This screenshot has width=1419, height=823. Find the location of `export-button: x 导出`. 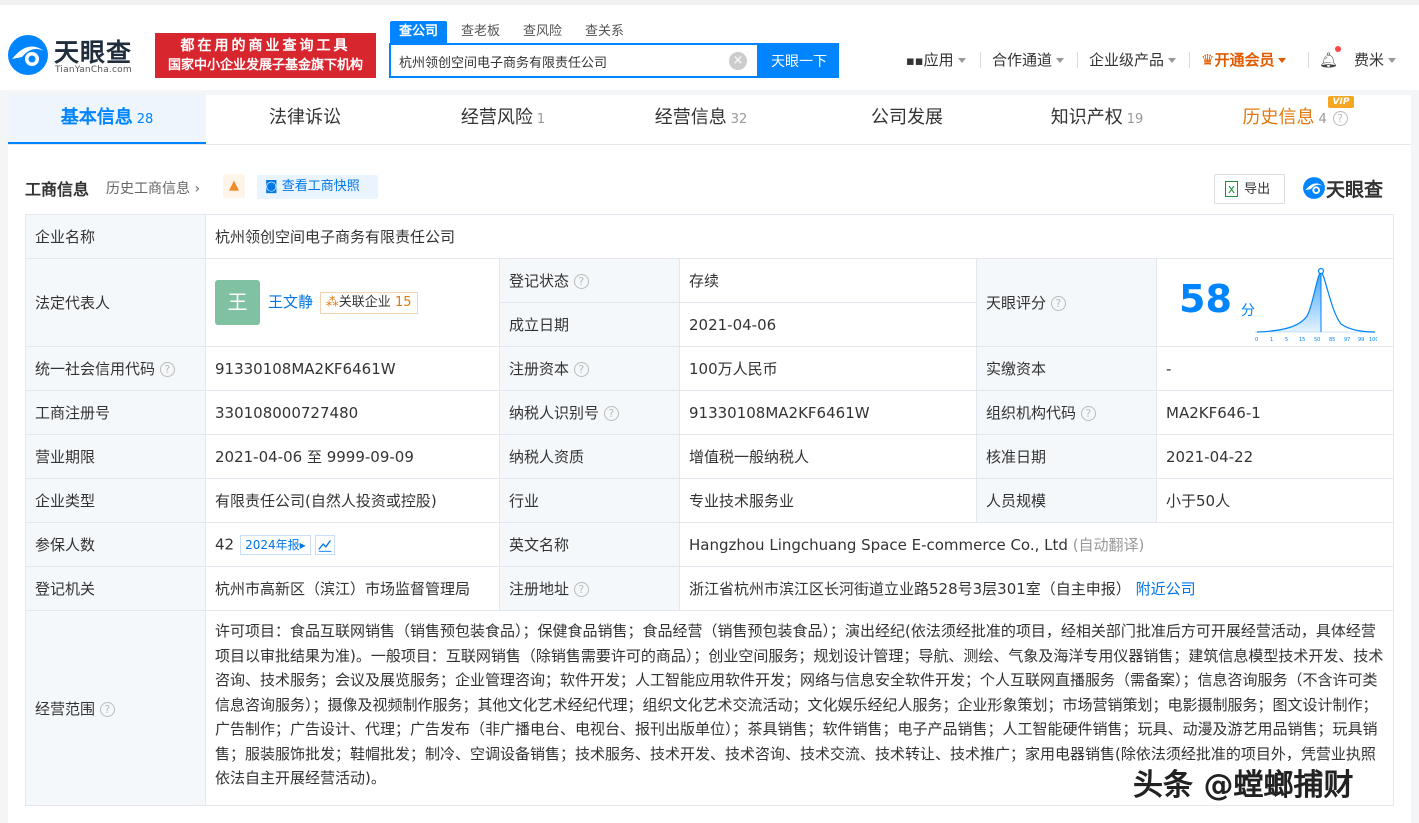

export-button: x 导出 is located at coordinates (1249, 189).